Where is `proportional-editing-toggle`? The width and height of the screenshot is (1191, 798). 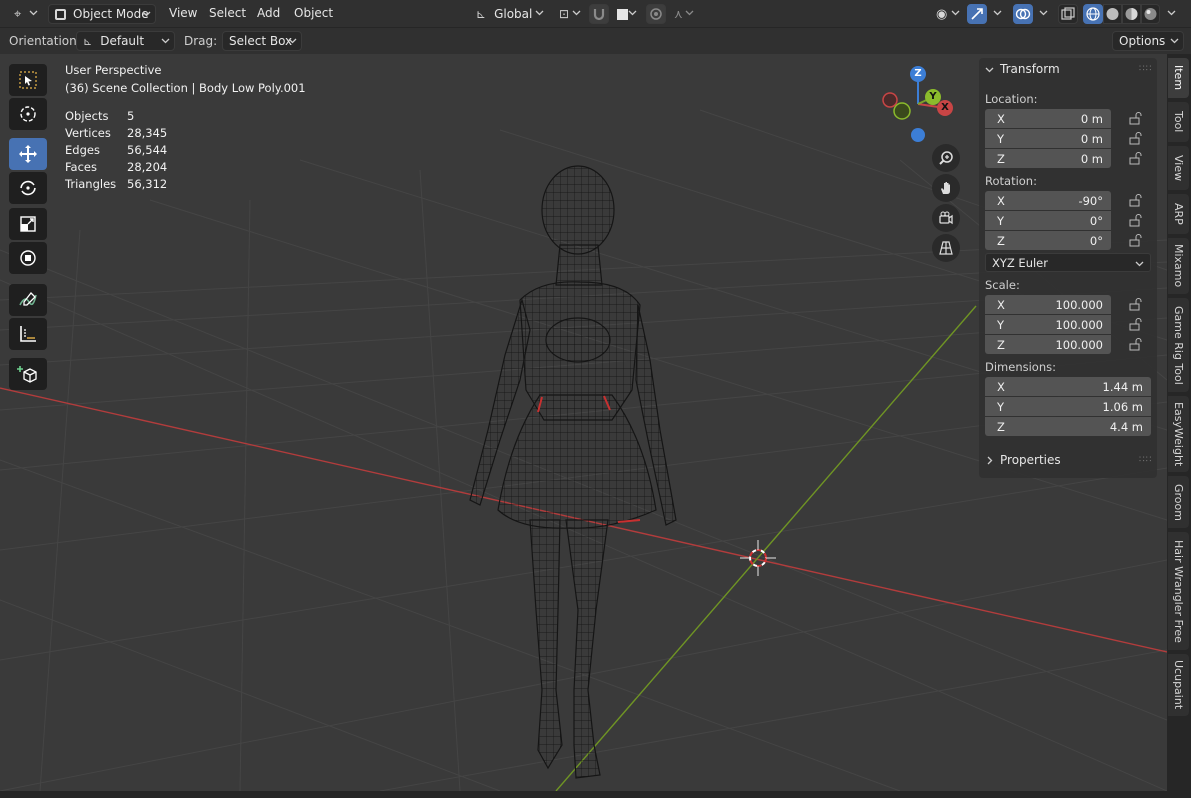 proportional-editing-toggle is located at coordinates (656, 14).